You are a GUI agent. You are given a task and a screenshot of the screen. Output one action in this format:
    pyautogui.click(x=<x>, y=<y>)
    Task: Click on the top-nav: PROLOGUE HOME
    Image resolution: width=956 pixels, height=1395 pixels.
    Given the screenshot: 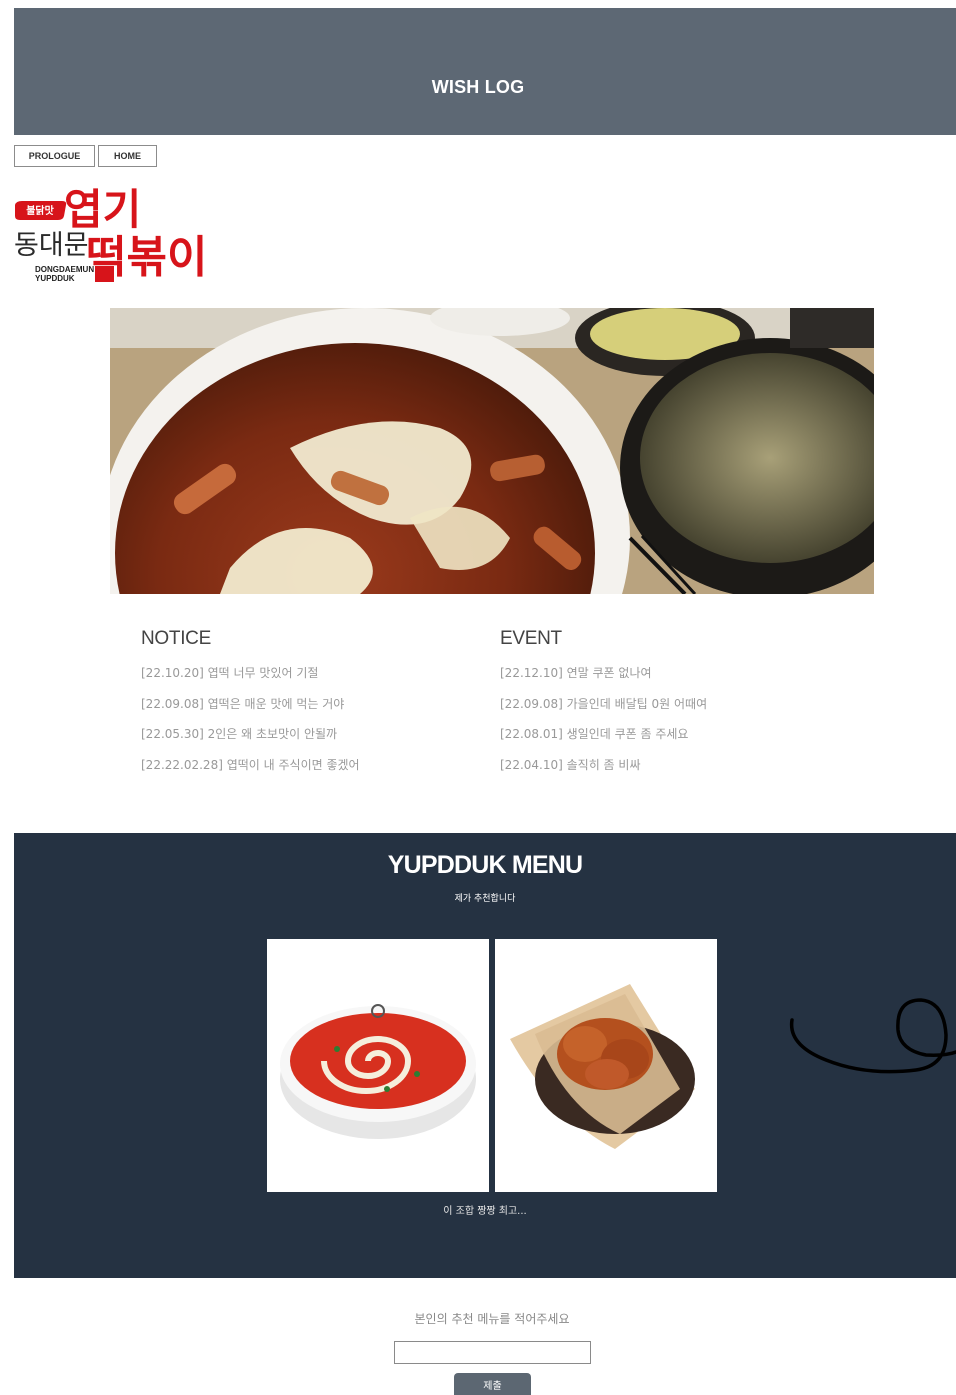 What is the action you would take?
    pyautogui.click(x=85, y=156)
    